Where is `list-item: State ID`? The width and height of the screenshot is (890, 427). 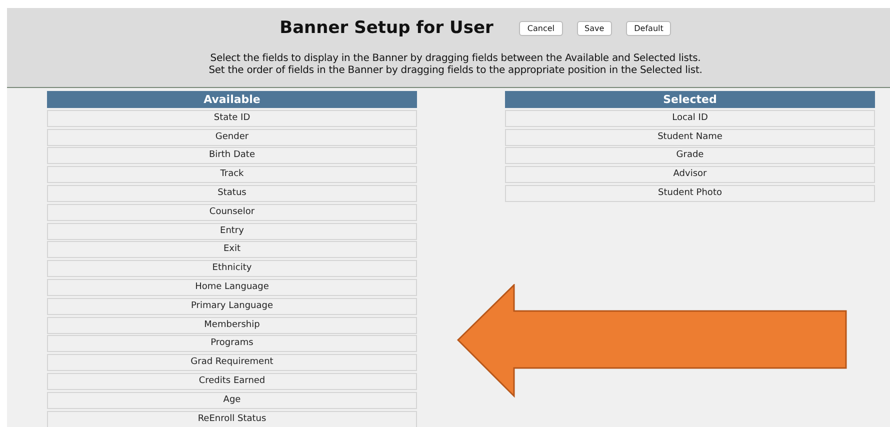 list-item: State ID is located at coordinates (232, 118).